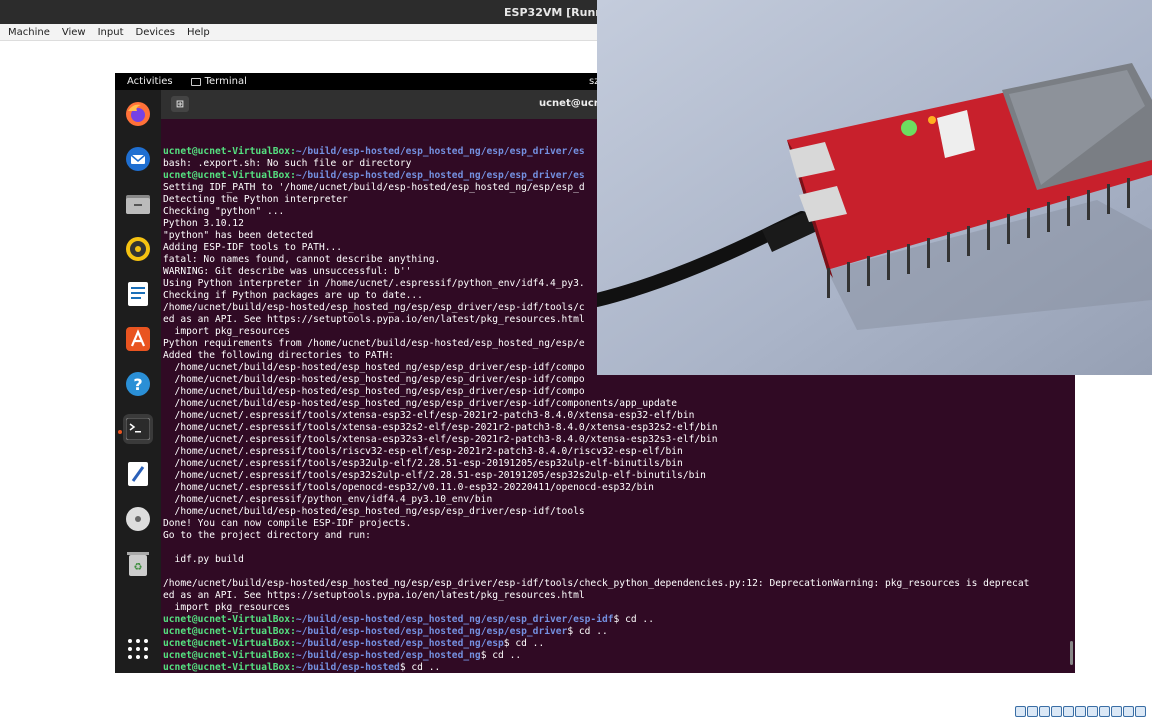 This screenshot has height=720, width=1152. What do you see at coordinates (138, 294) in the screenshot?
I see `writer-icon` at bounding box center [138, 294].